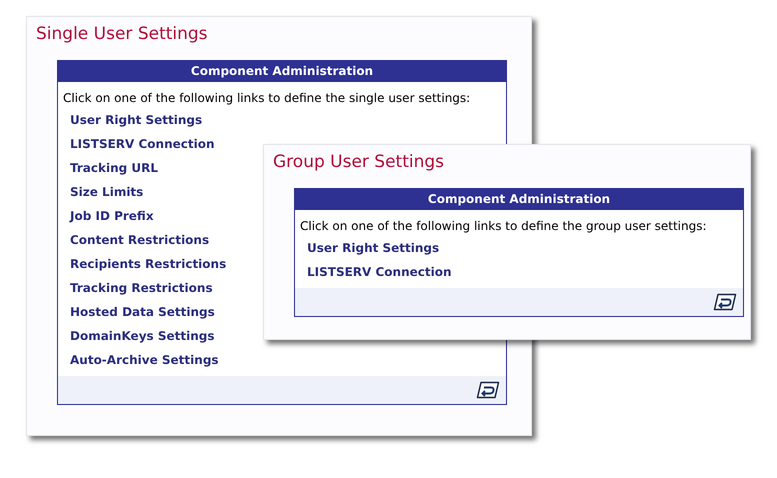 This screenshot has width=777, height=478. Describe the element at coordinates (122, 34) in the screenshot. I see `panel-title: Single User Settings` at that location.